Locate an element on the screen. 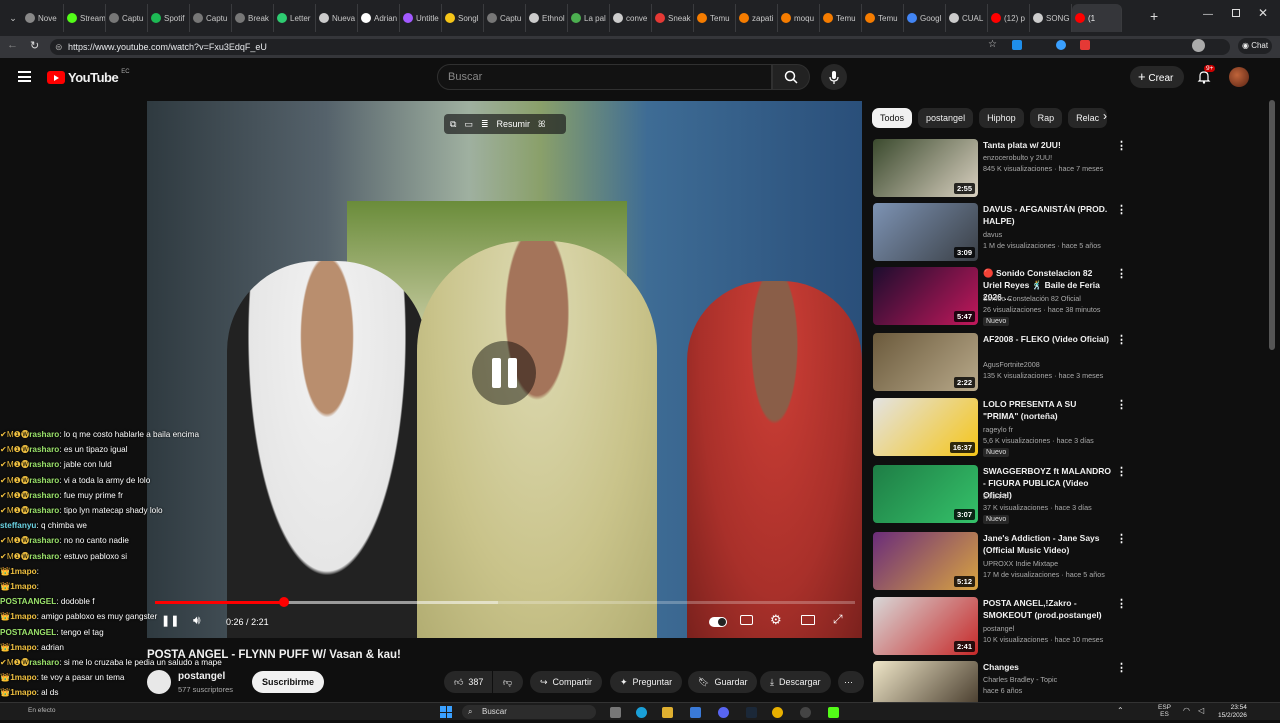 Image resolution: width=1280 pixels, height=723 pixels. kick-icon is located at coordinates (833, 712).